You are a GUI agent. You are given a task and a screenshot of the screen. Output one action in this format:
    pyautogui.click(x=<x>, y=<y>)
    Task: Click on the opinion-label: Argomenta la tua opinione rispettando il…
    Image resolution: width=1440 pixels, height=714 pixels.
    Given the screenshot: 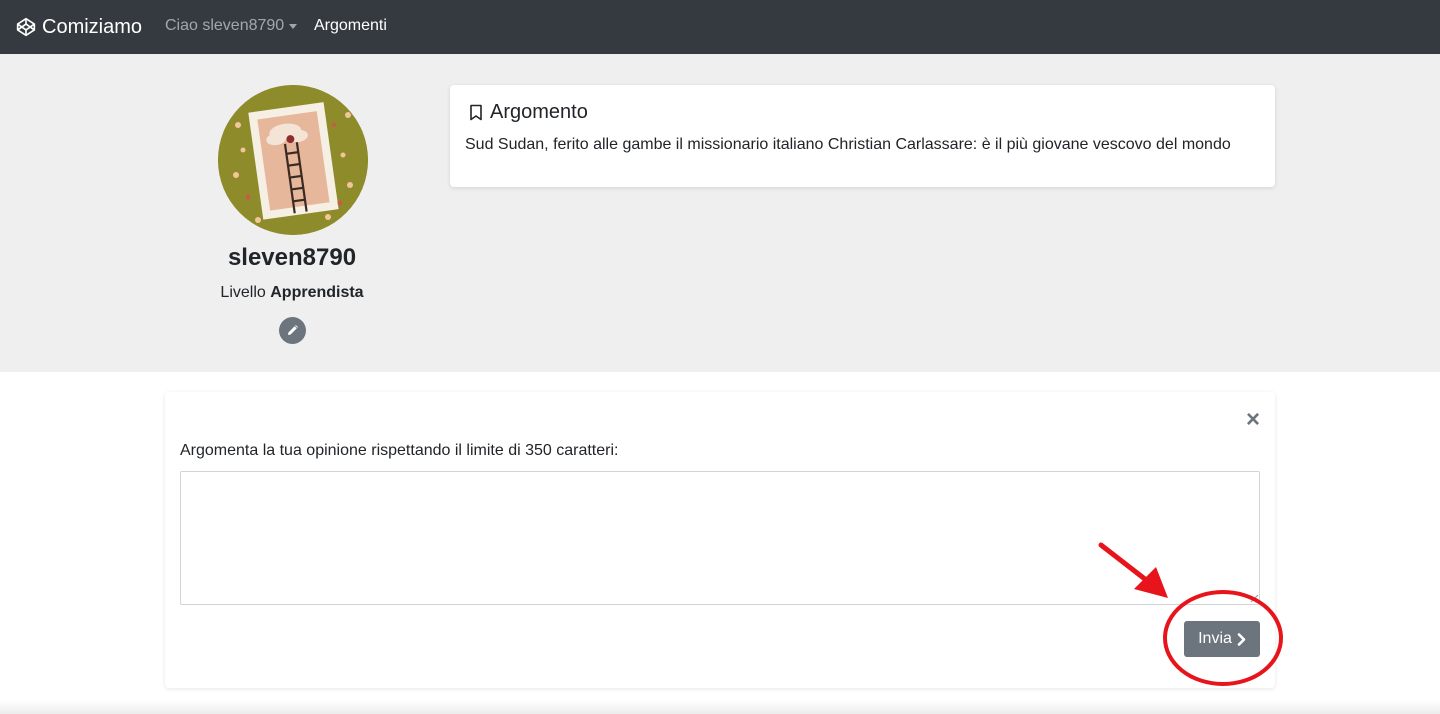 What is the action you would take?
    pyautogui.click(x=399, y=450)
    